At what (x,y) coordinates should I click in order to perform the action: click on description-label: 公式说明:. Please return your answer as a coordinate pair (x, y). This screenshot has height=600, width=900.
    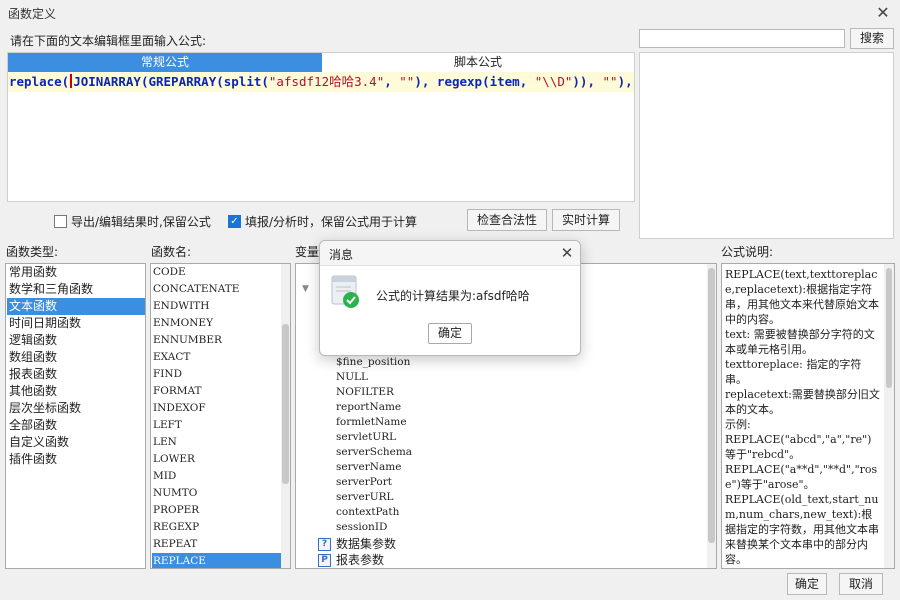
    Looking at the image, I should click on (747, 252).